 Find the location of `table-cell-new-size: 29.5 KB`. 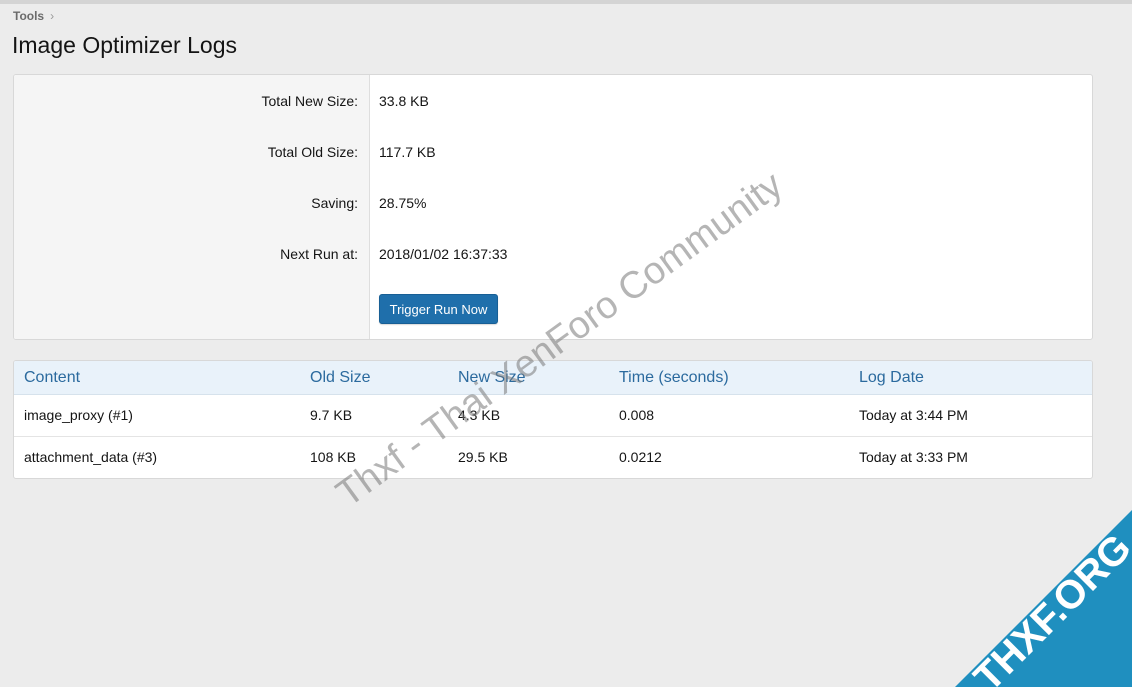

table-cell-new-size: 29.5 KB is located at coordinates (483, 457).